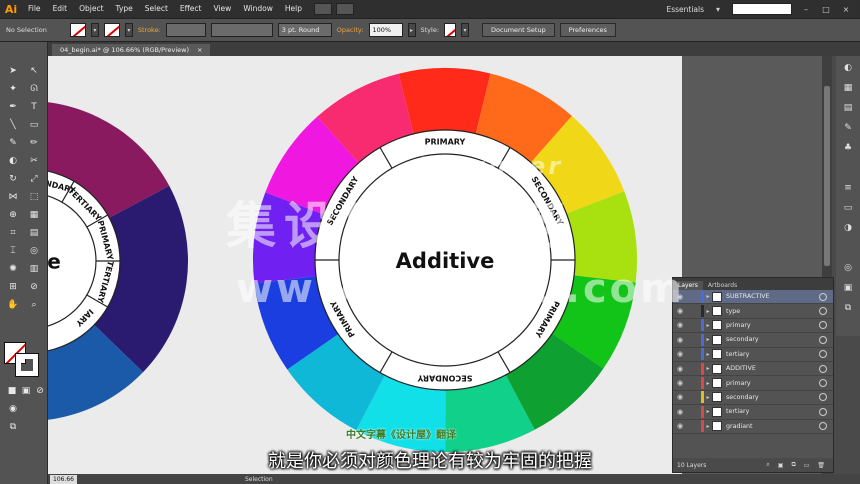  What do you see at coordinates (34, 215) in the screenshot?
I see `perspective-grid-tool-icon: ▦` at bounding box center [34, 215].